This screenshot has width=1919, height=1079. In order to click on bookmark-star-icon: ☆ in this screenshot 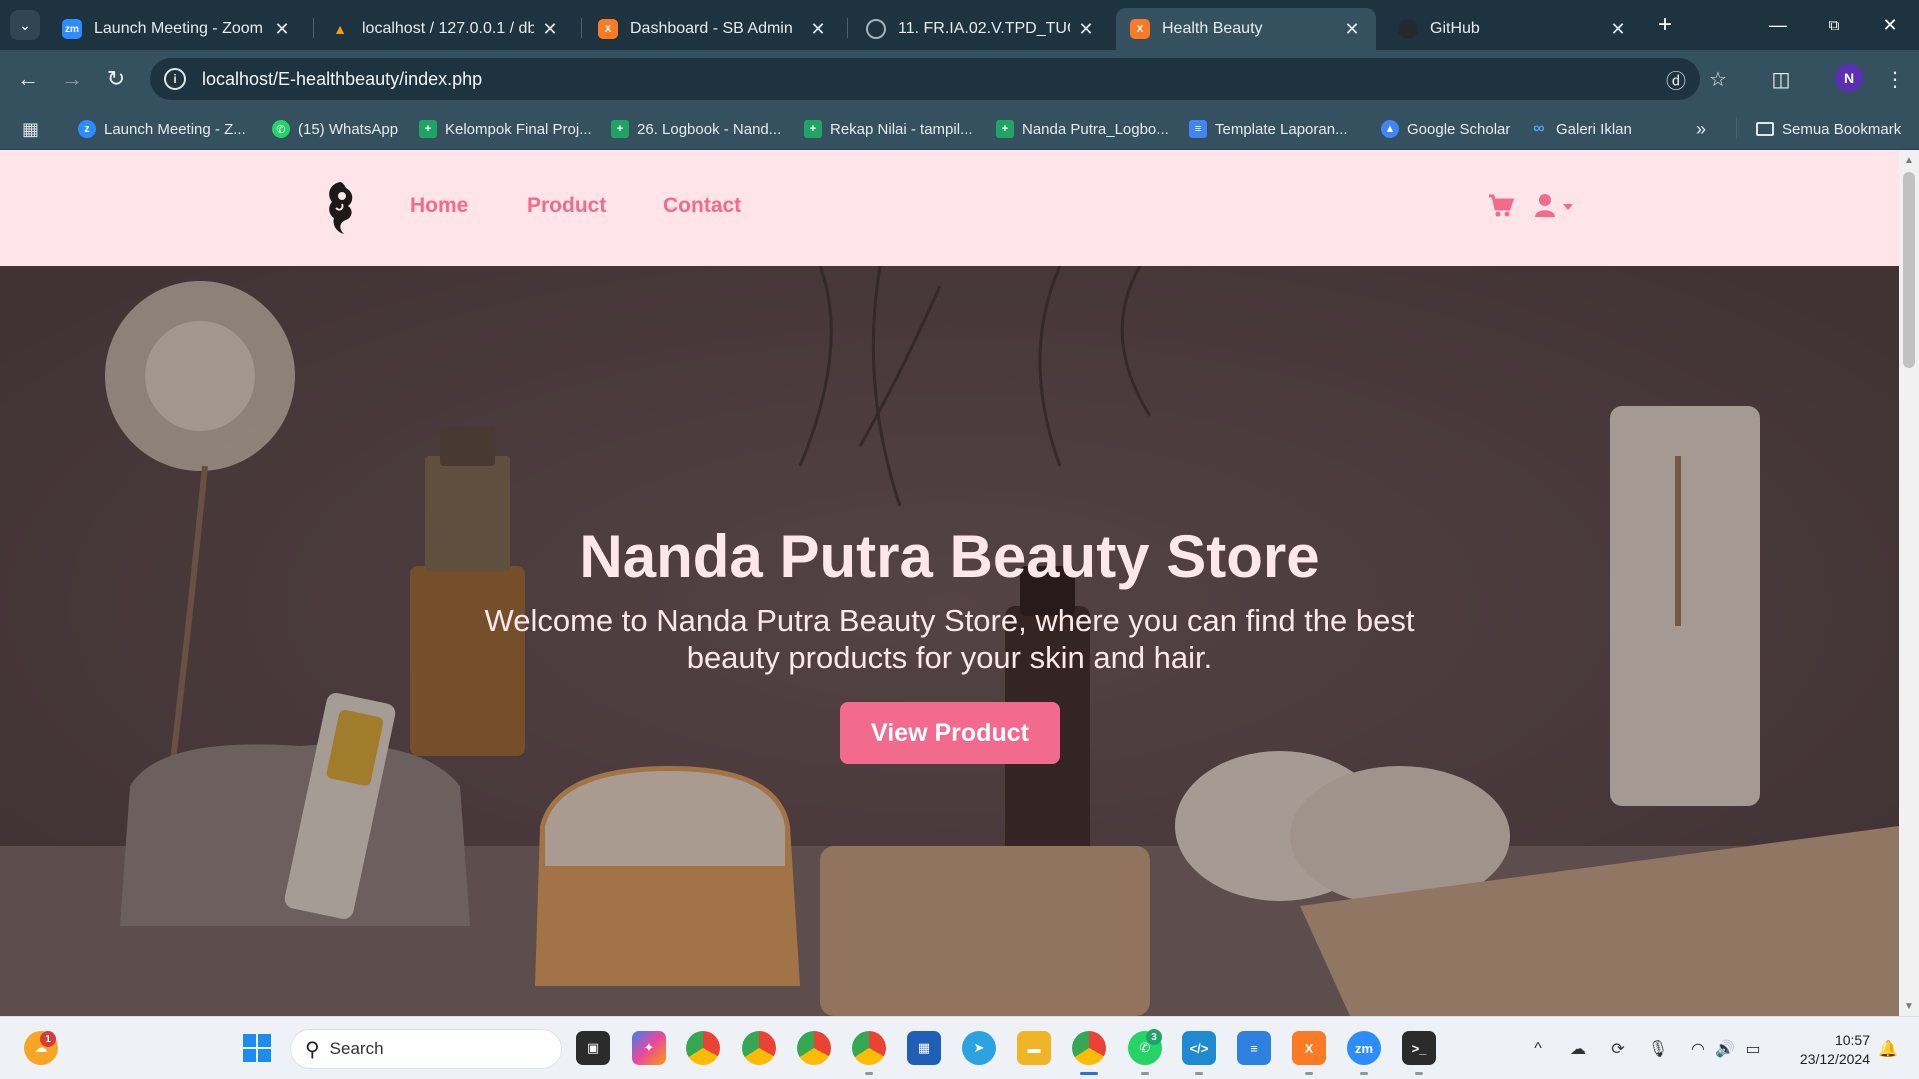, I will do `click(1718, 79)`.